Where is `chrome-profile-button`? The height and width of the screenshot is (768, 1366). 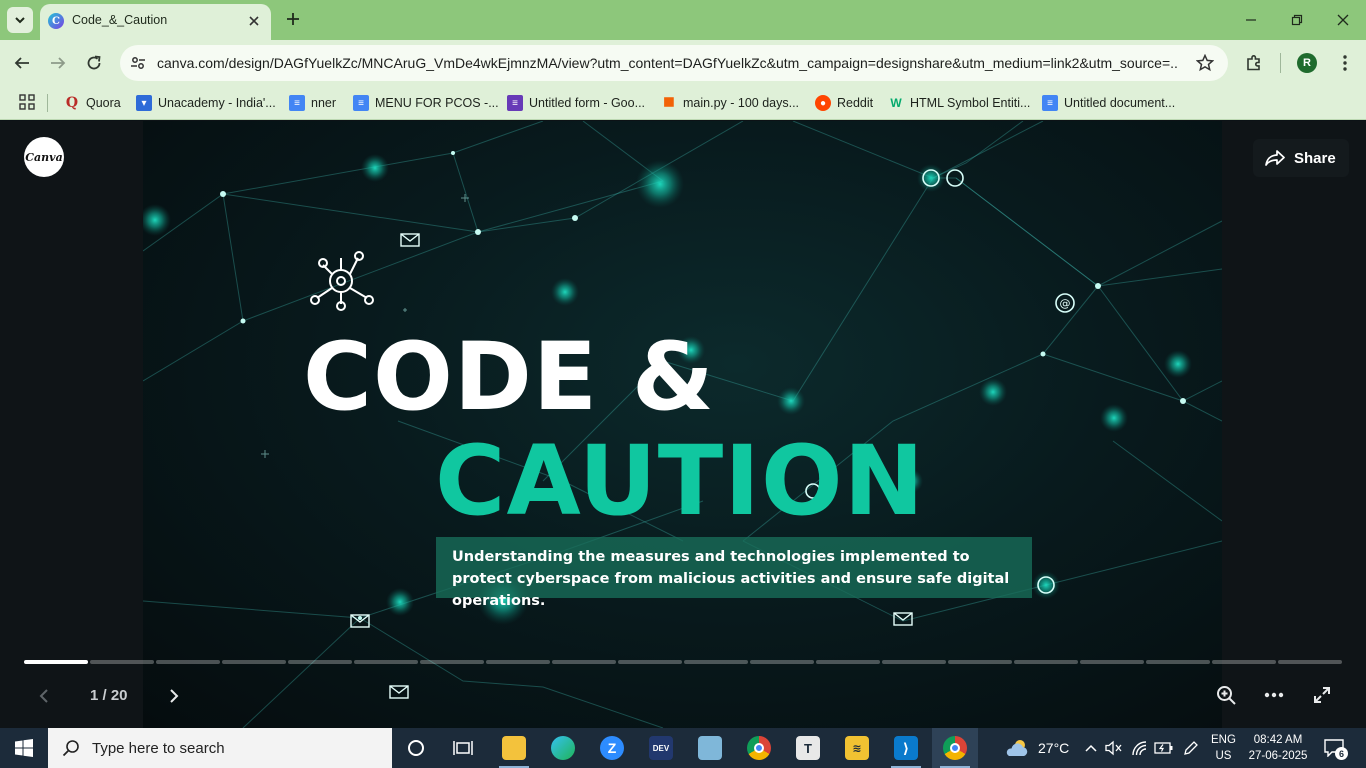 chrome-profile-button is located at coordinates (955, 748).